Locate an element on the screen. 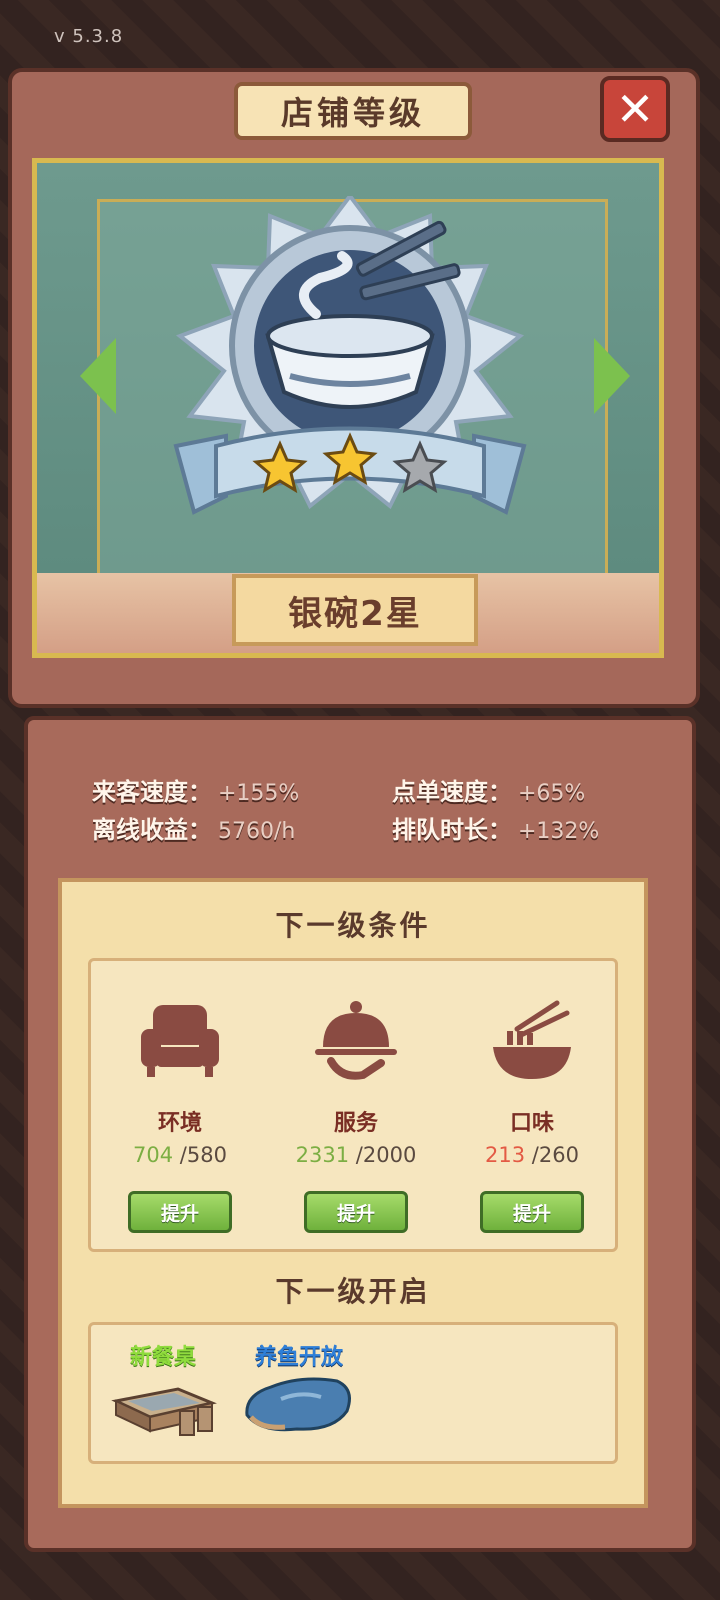  next-rank-arrow-icon is located at coordinates (612, 376).